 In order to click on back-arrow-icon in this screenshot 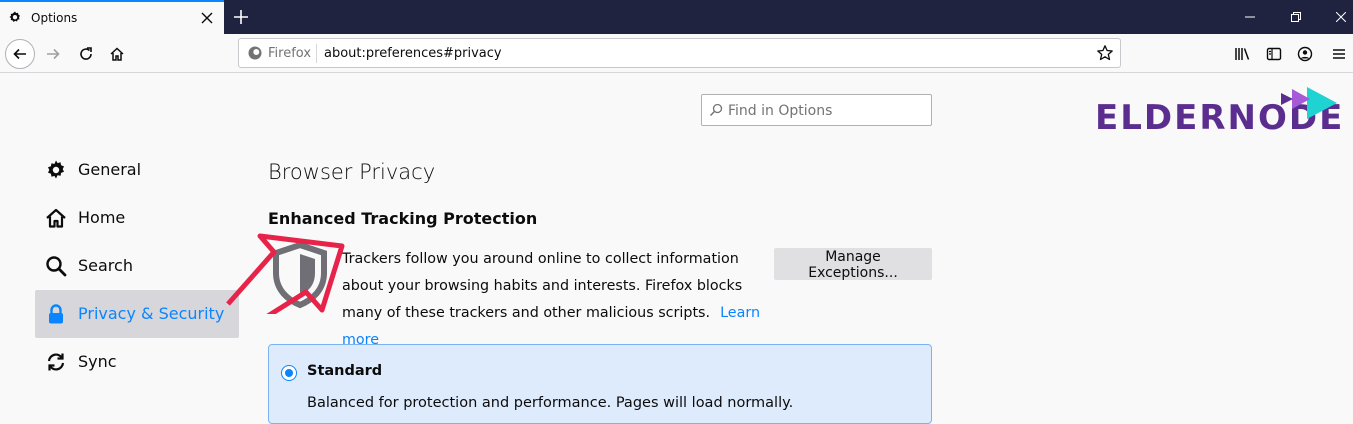, I will do `click(19, 54)`.